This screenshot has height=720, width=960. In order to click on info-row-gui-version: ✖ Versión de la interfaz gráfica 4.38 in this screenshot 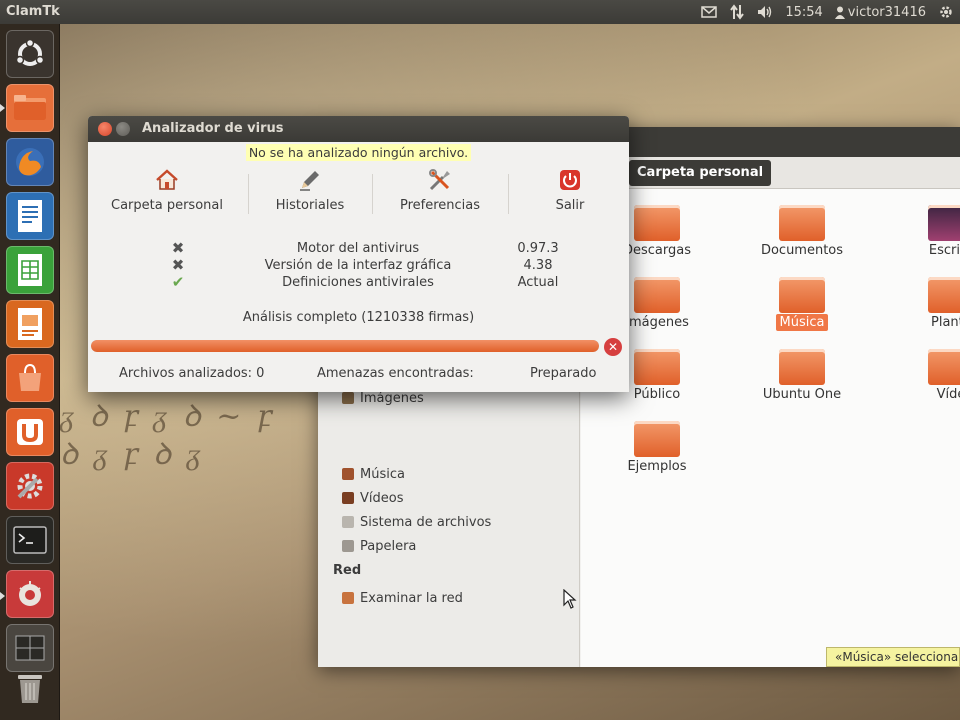, I will do `click(358, 265)`.